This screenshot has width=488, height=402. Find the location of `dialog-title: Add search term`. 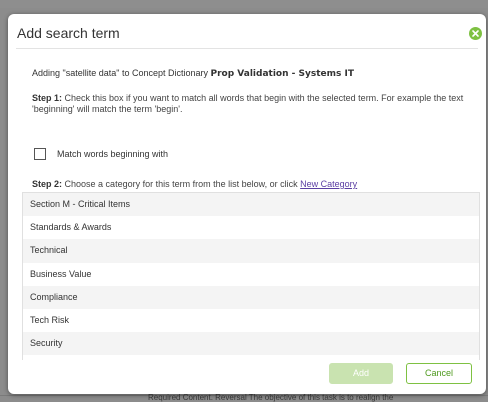

dialog-title: Add search term is located at coordinates (68, 33).